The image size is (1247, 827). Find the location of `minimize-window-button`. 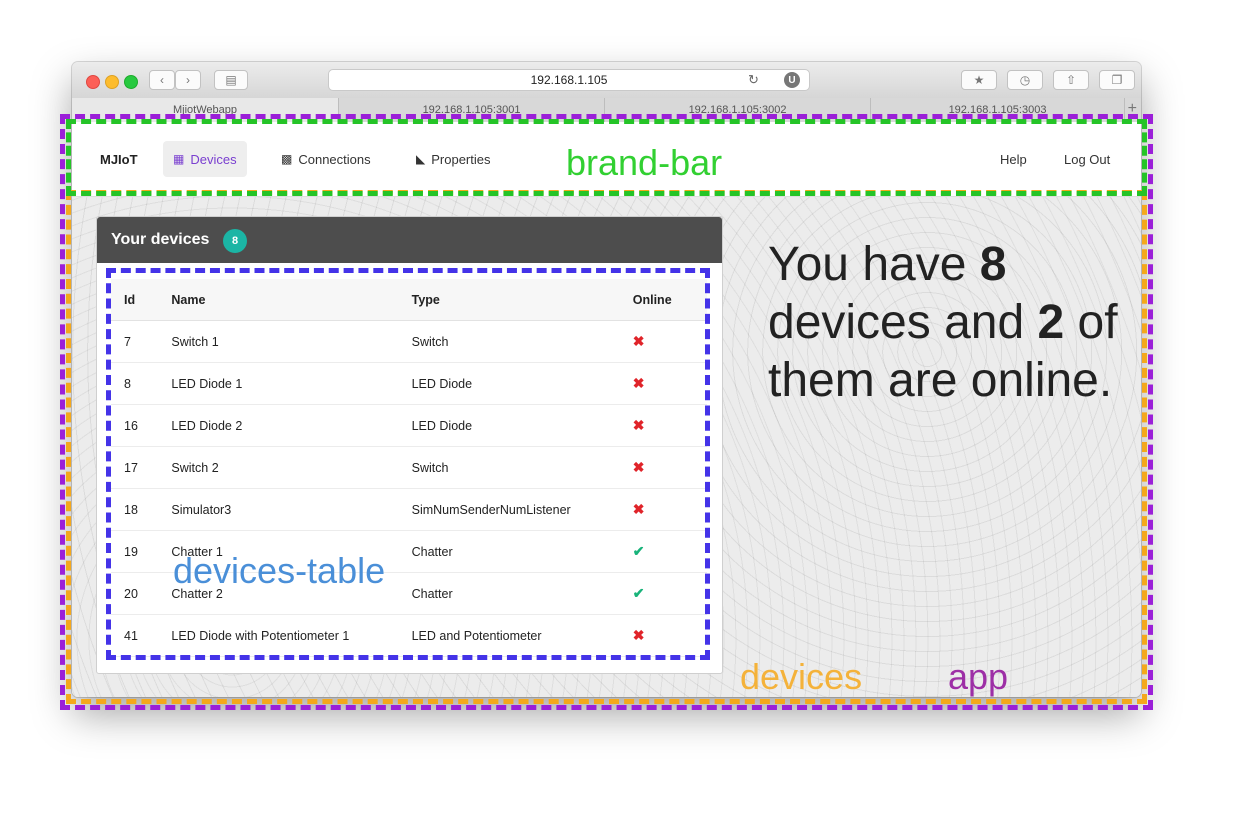

minimize-window-button is located at coordinates (112, 82).